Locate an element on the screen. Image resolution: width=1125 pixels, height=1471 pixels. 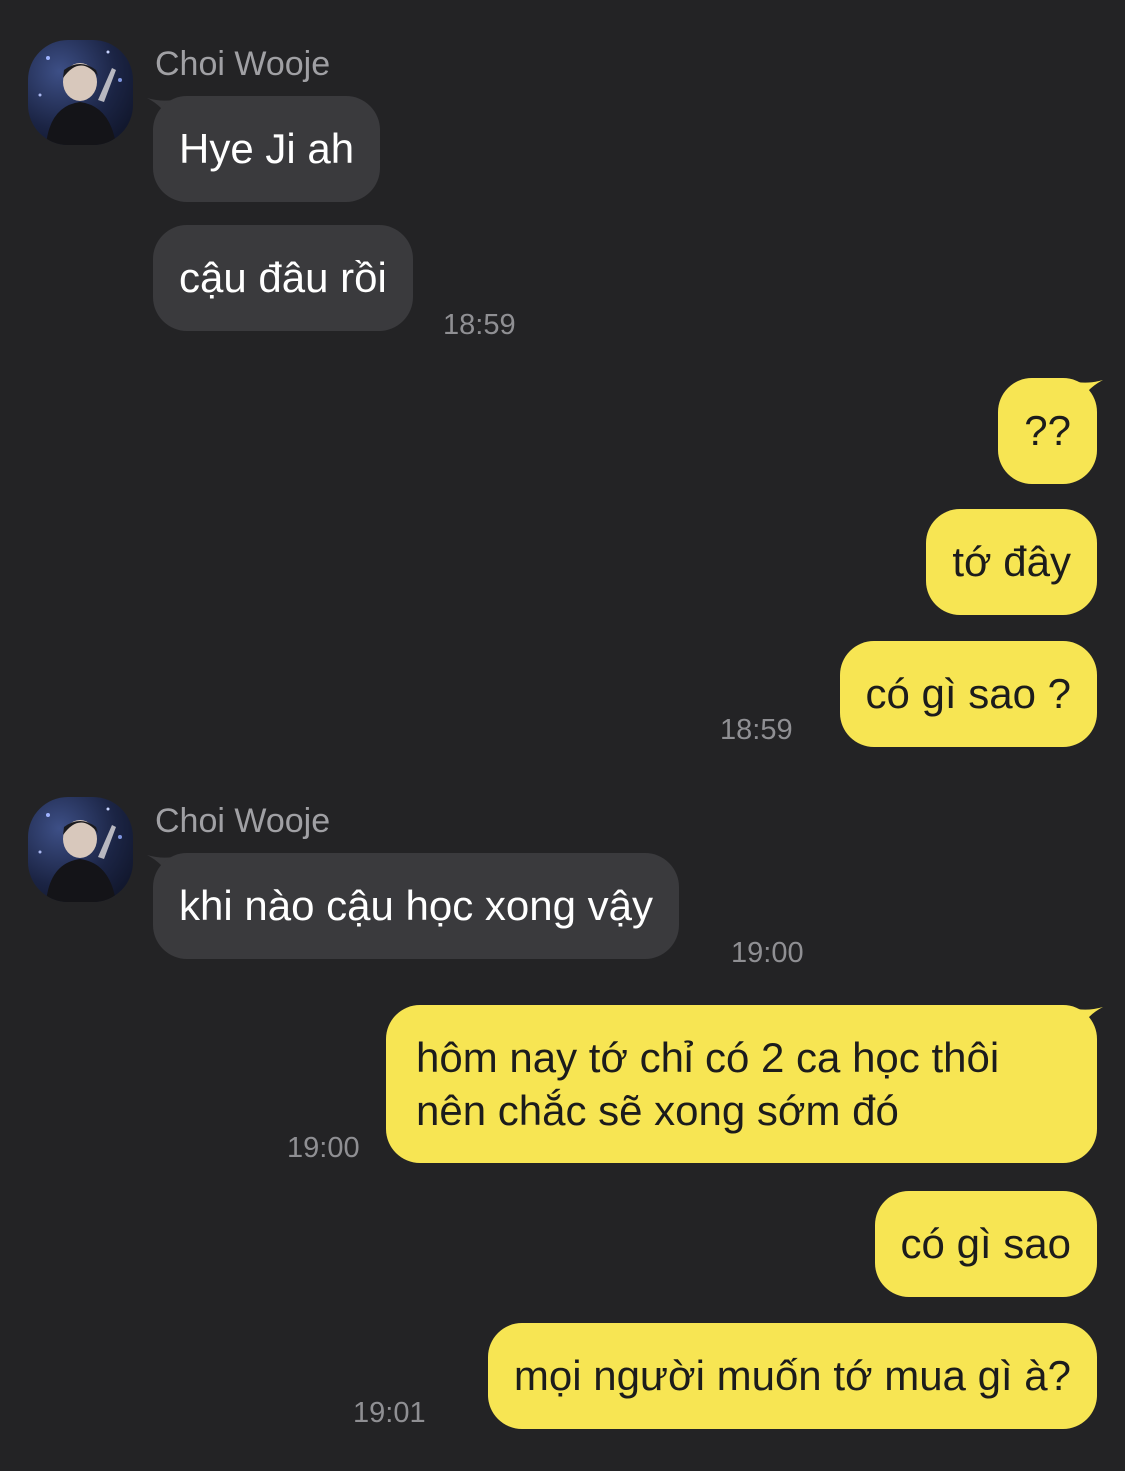
message-text: ?? is located at coordinates (1047, 430).